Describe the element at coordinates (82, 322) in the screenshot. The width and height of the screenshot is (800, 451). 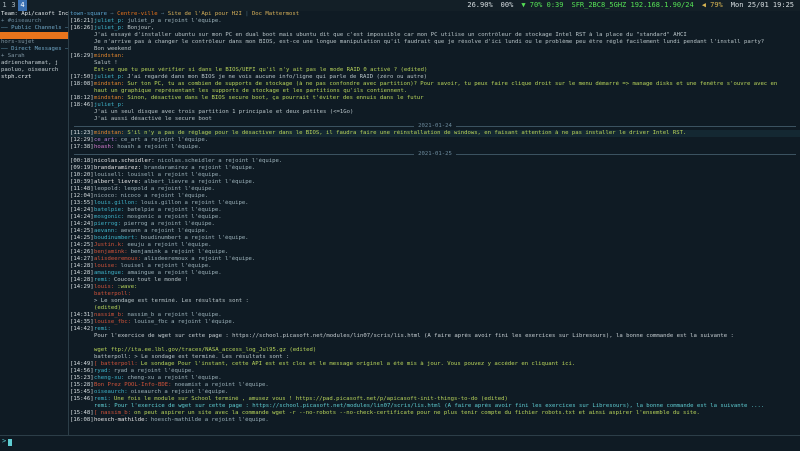
I see `message-timestamp: [14:35]` at that location.